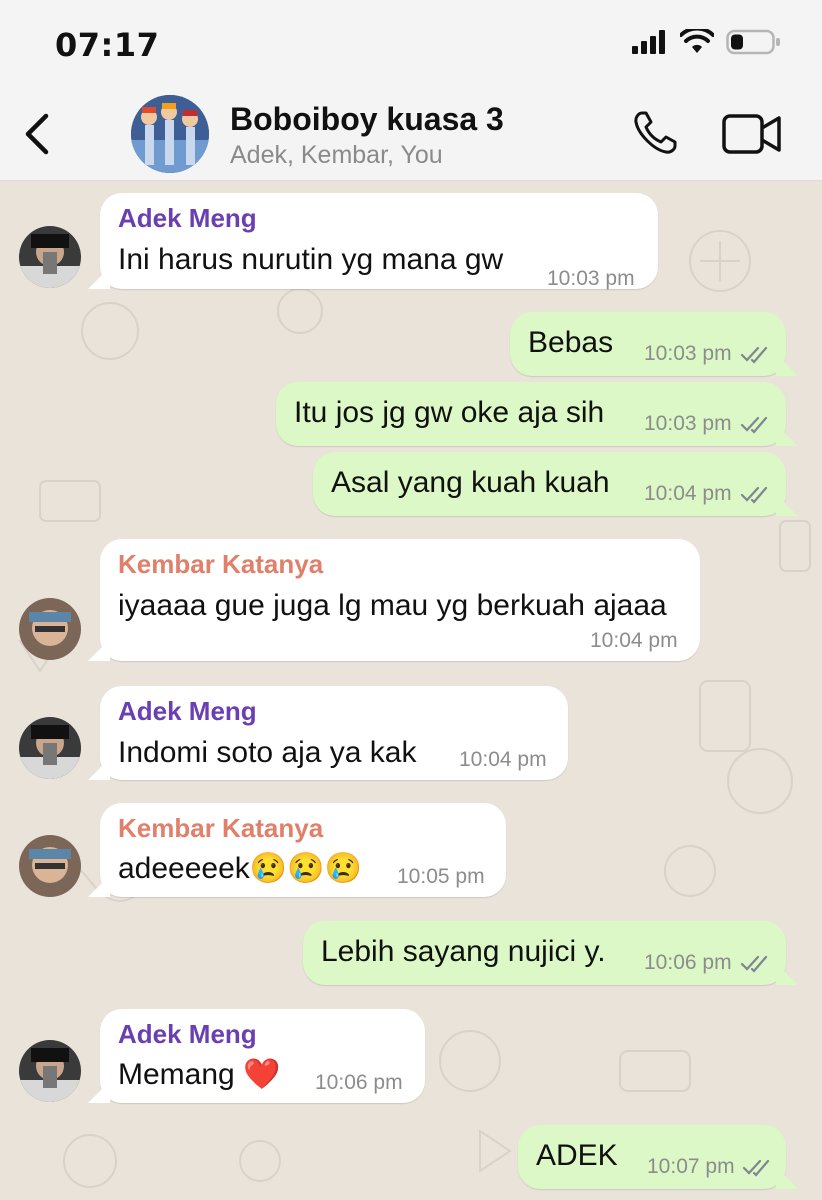 Image resolution: width=822 pixels, height=1200 pixels. I want to click on chat-header: Boboiboy kuasa 3 Adek, Kembar, You, so click(411, 134).